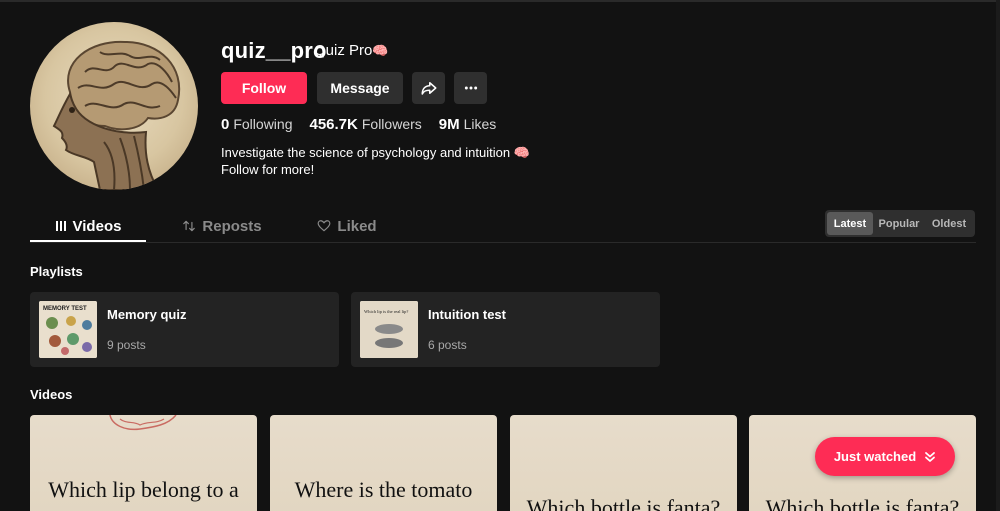 The width and height of the screenshot is (1000, 511). Describe the element at coordinates (850, 223) in the screenshot. I see `sort-latest: Latest` at that location.